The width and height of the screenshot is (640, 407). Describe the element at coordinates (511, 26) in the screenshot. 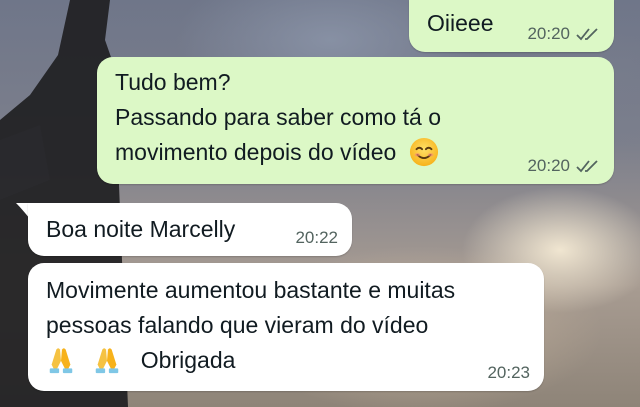

I see `message-bubble-outgoing: Oiieee 20:20` at that location.